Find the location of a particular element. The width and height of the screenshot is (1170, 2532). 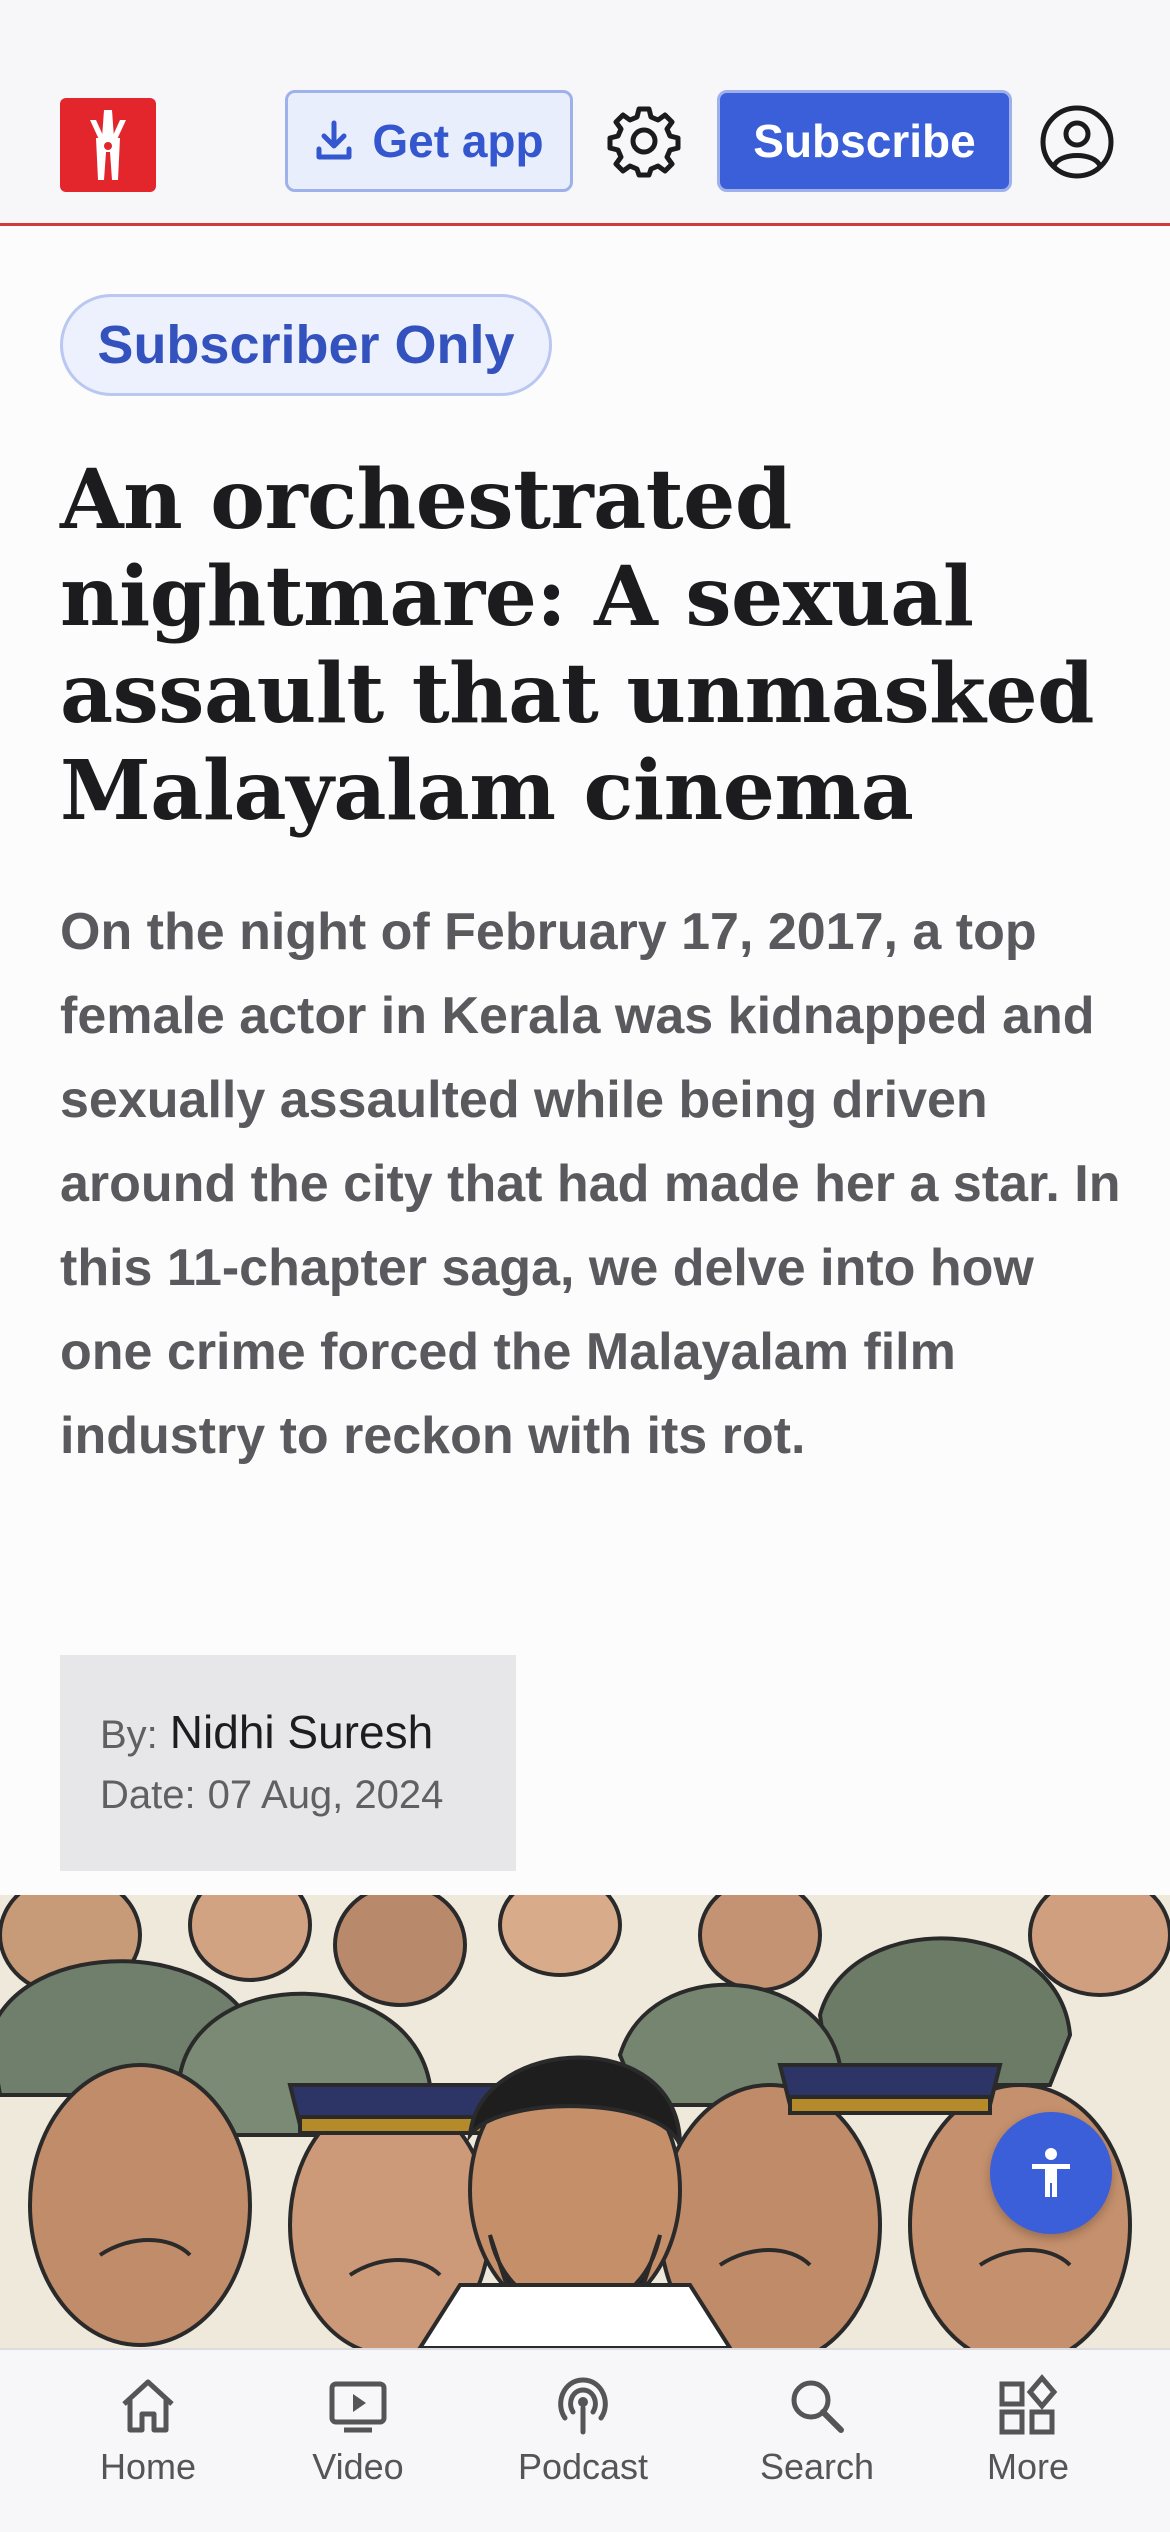

home-icon is located at coordinates (148, 2406).